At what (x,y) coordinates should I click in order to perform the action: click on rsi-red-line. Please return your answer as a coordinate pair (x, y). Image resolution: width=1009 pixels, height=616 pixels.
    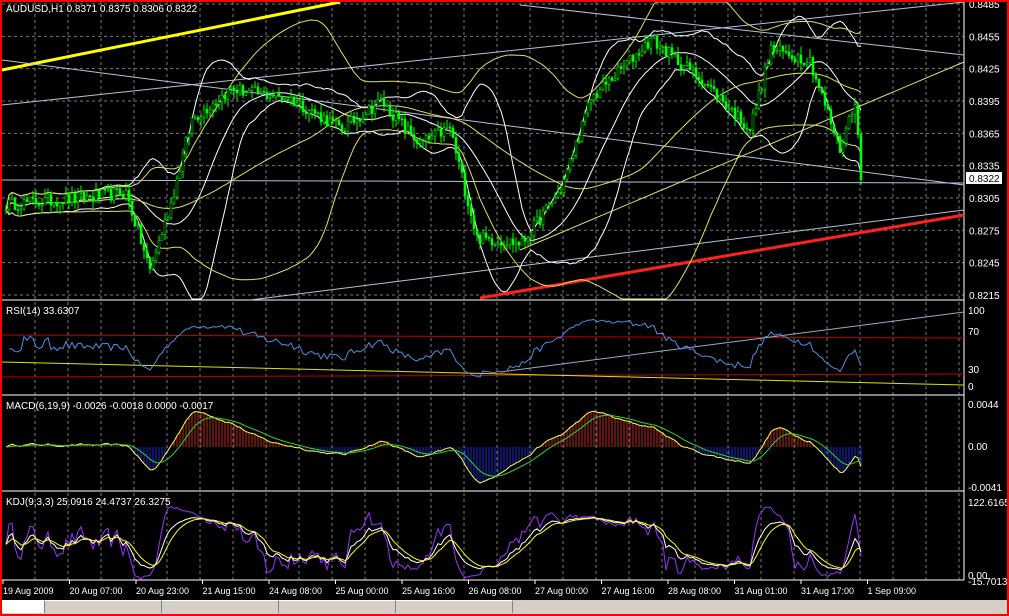
    Looking at the image, I should click on (483, 375).